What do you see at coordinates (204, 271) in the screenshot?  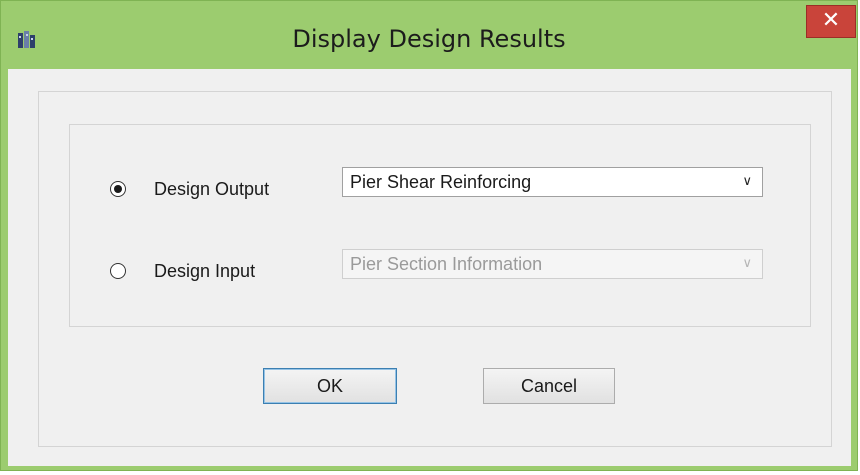 I see `design-input-label: Design Input` at bounding box center [204, 271].